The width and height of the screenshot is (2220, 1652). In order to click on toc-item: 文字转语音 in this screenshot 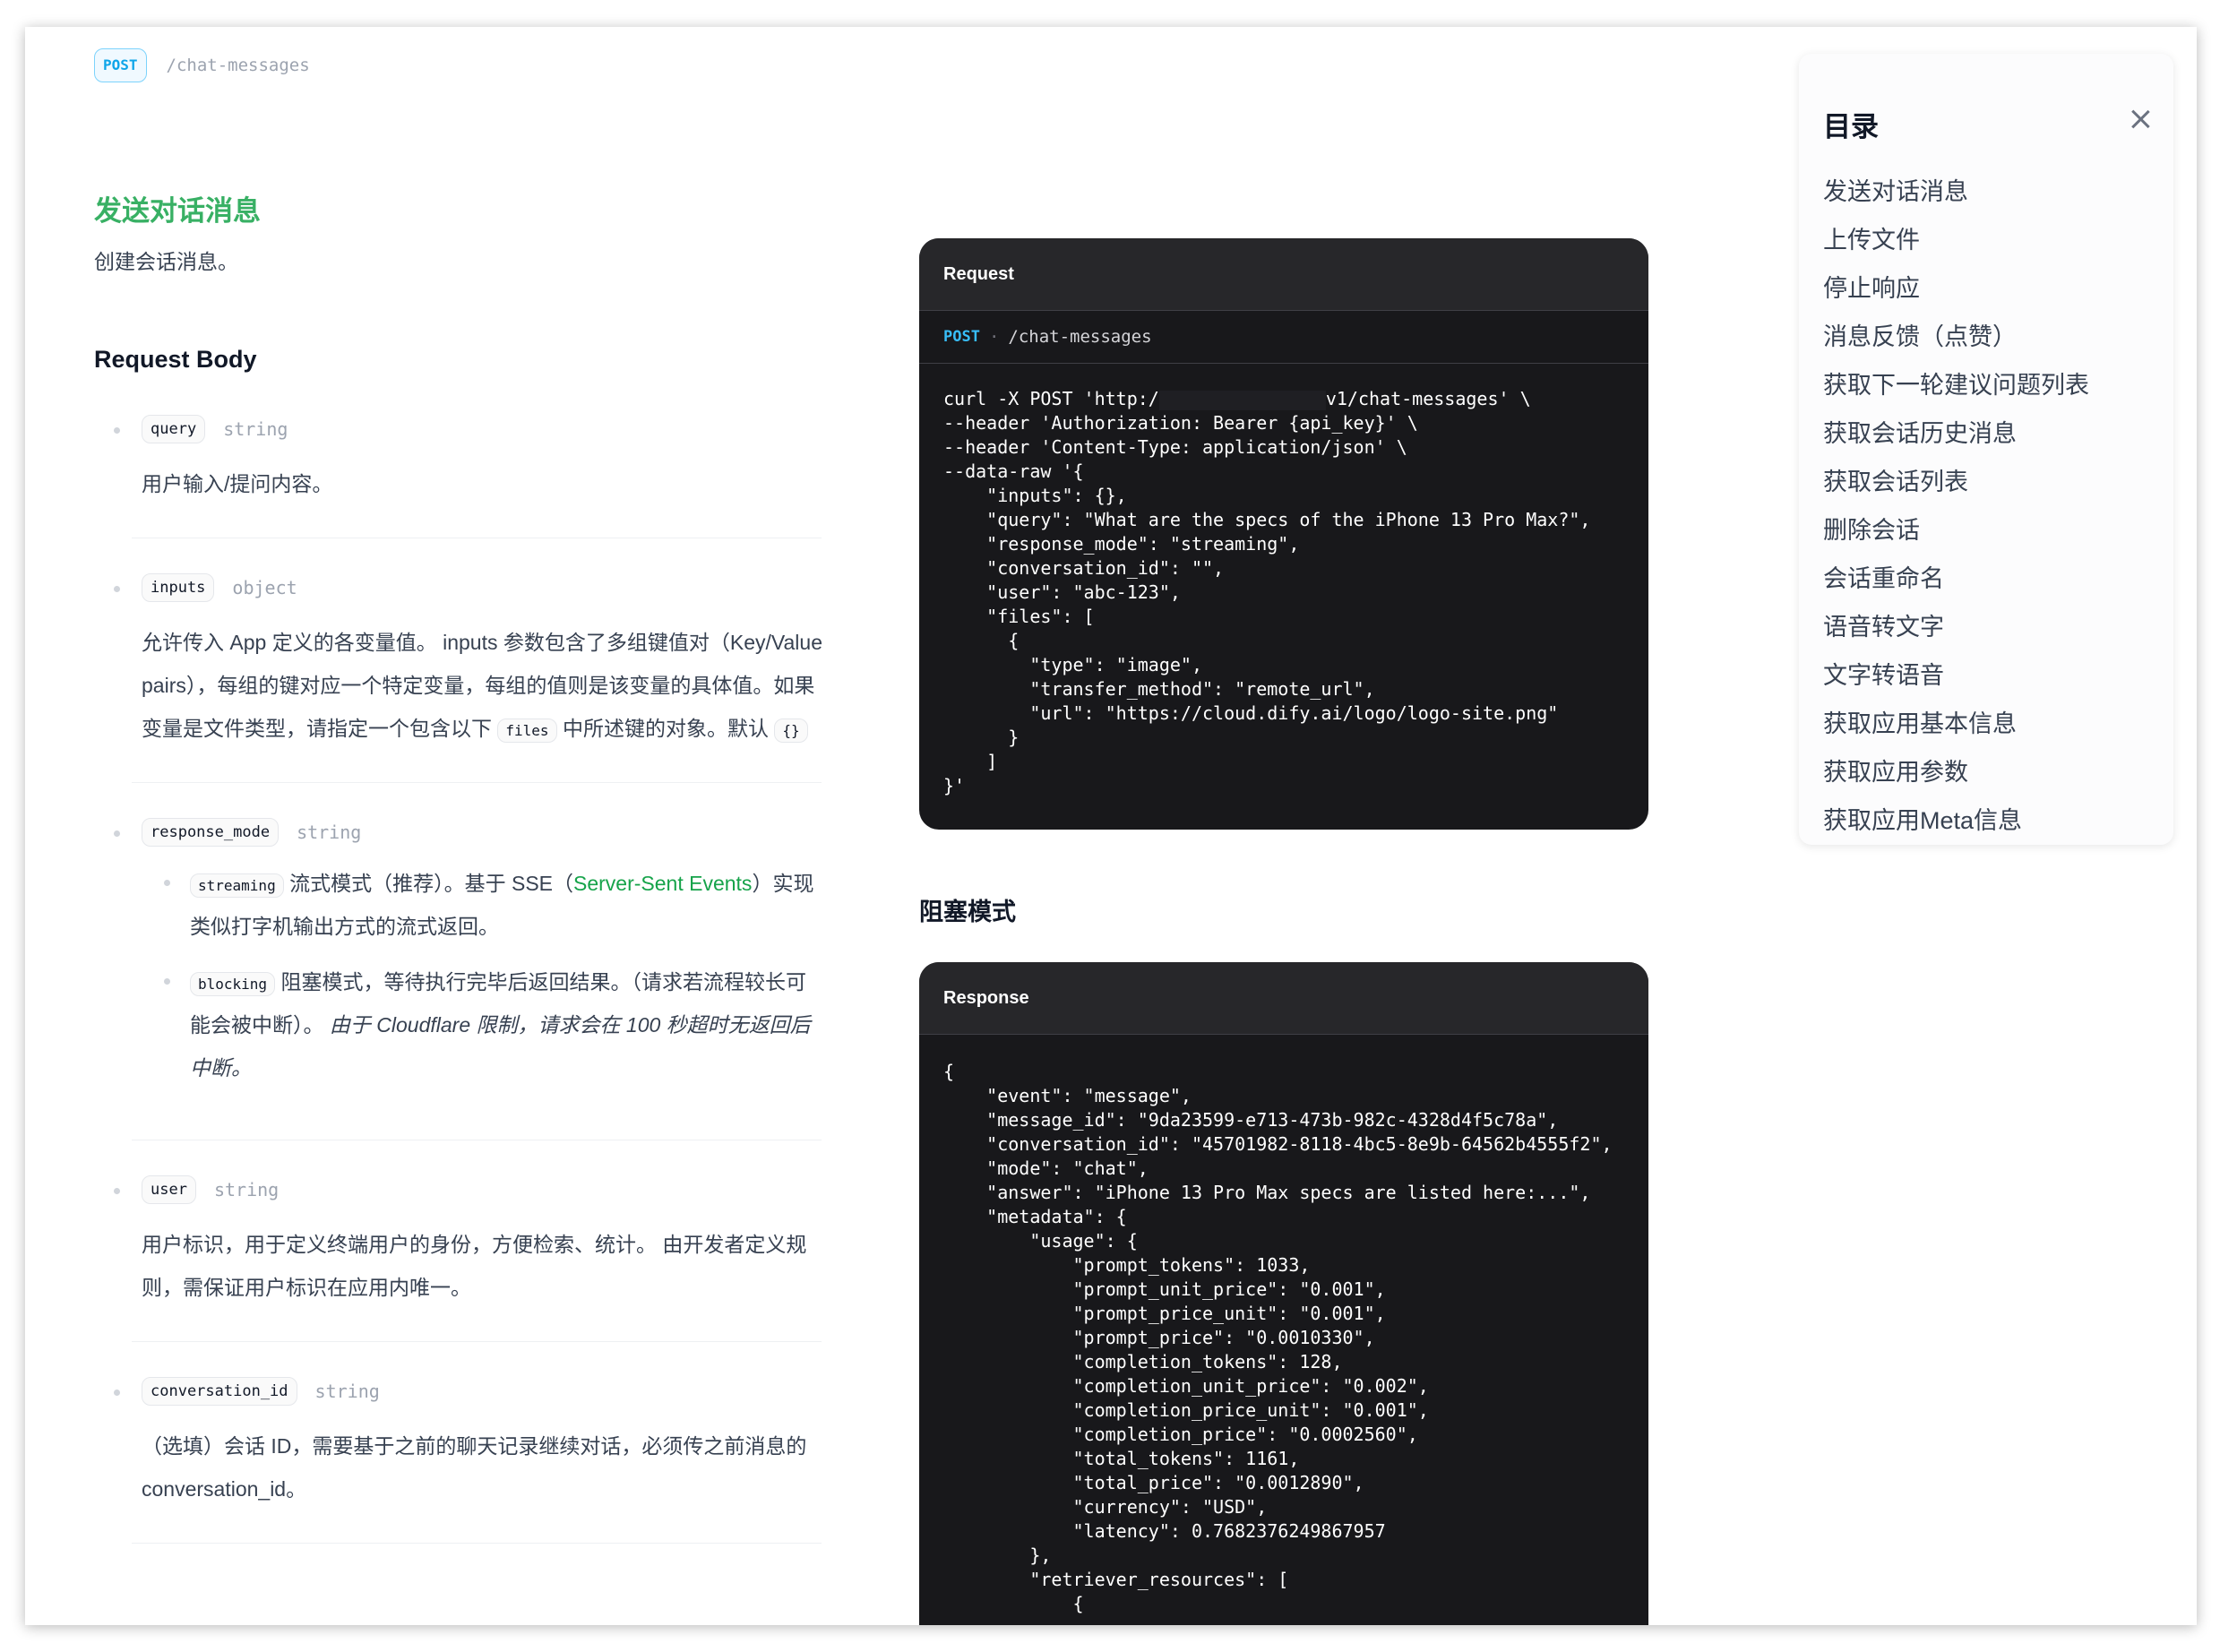, I will do `click(1956, 676)`.